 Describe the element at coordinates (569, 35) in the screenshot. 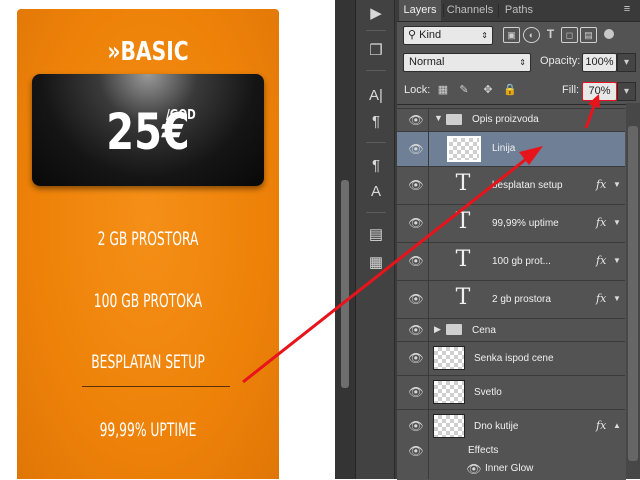

I see `filter-shape-icon: ◻` at that location.